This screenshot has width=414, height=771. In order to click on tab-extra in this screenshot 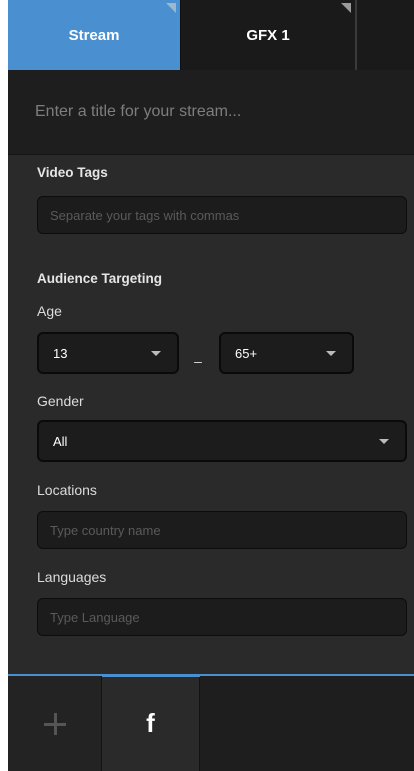, I will do `click(385, 35)`.